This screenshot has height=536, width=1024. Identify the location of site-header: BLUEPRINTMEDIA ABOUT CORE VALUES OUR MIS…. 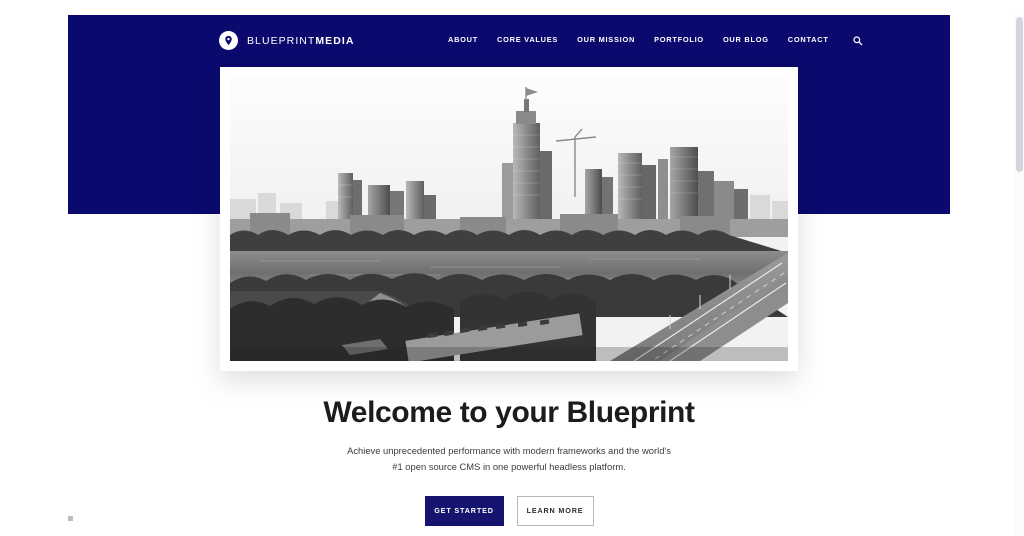
(509, 41).